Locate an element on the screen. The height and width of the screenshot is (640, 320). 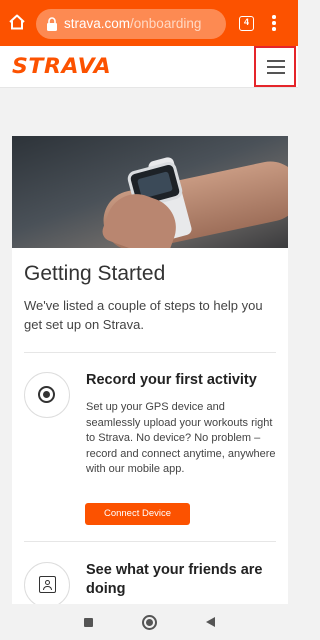
system-navigation-bar is located at coordinates (149, 622).